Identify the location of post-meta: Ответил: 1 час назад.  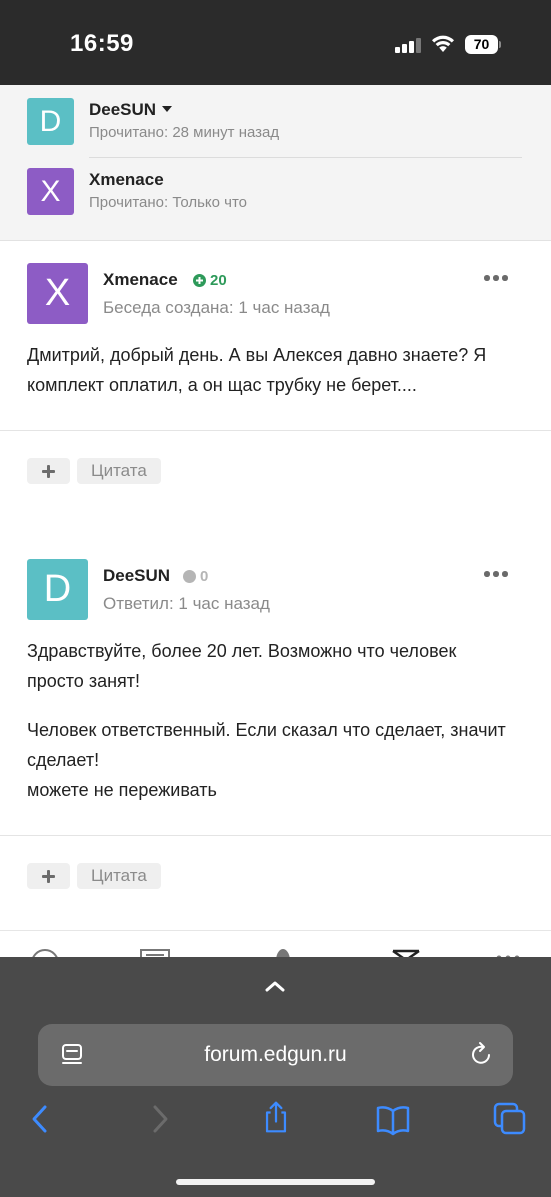
(186, 603).